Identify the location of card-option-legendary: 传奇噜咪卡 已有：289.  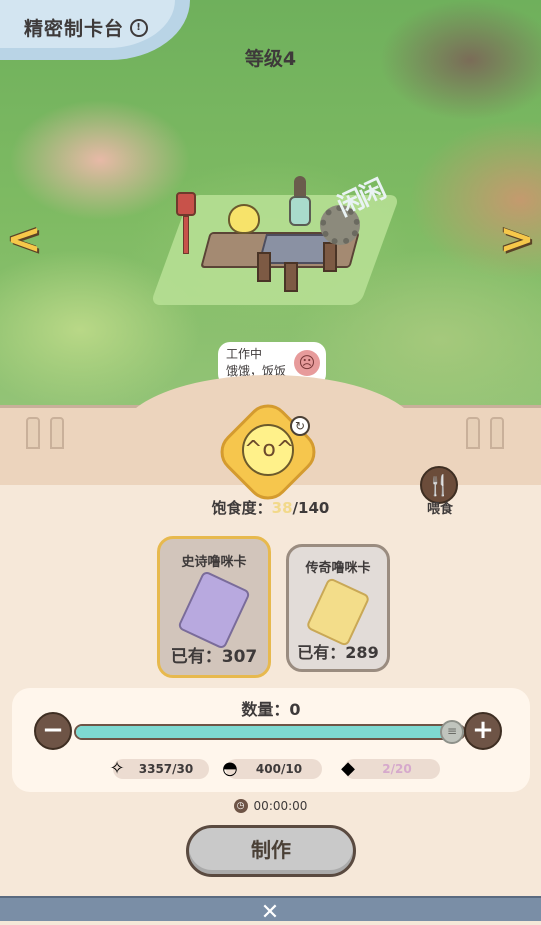
(338, 608).